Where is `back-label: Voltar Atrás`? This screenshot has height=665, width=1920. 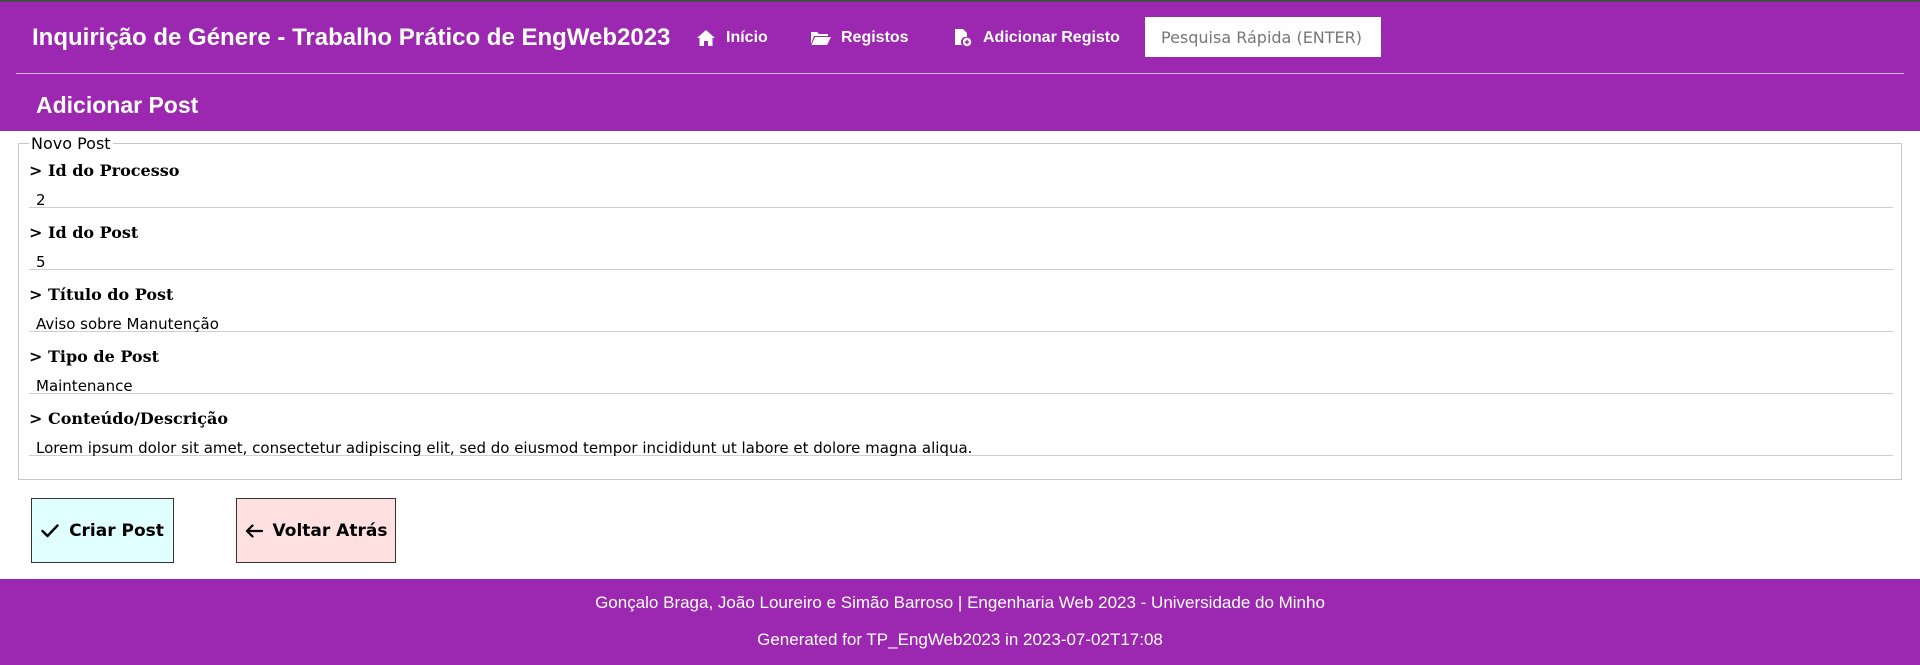 back-label: Voltar Atrás is located at coordinates (330, 530).